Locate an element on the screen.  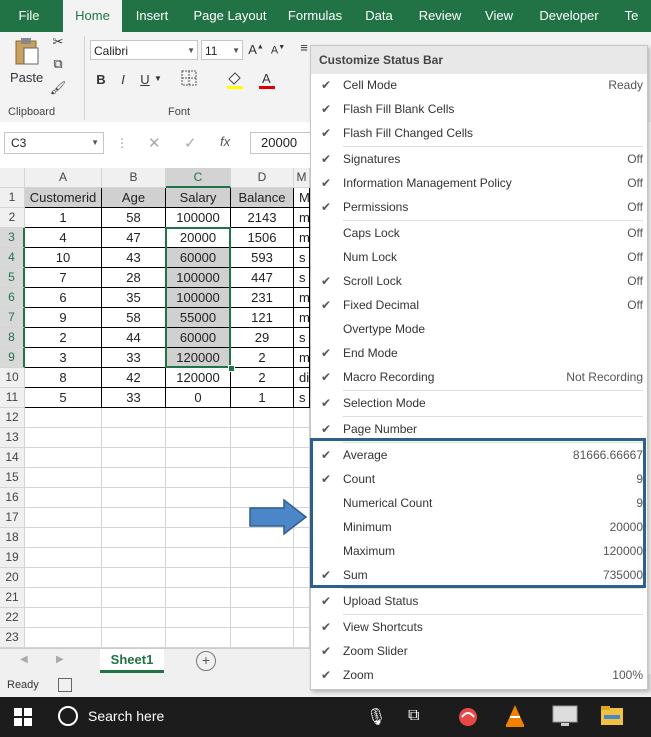
table-cell: 1 is located at coordinates (63, 218).